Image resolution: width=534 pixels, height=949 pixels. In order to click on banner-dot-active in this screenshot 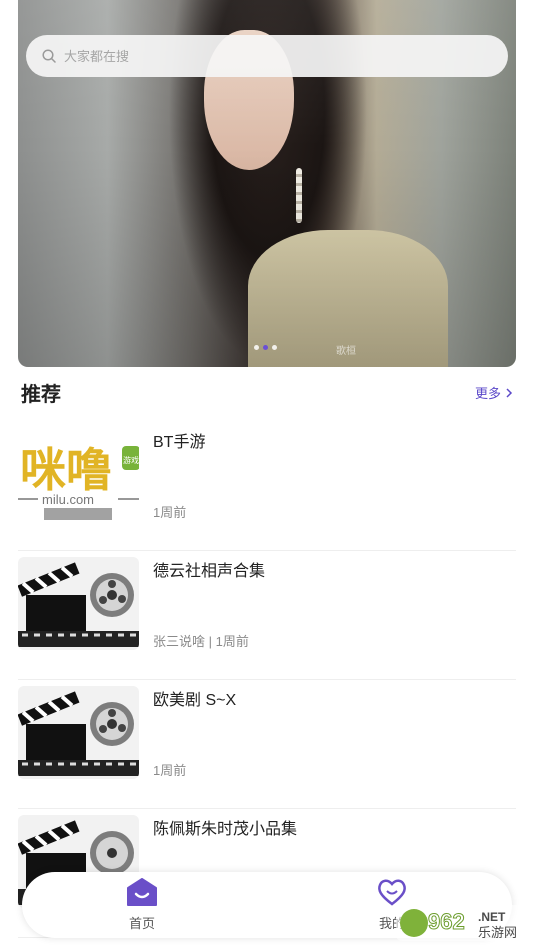, I will do `click(265, 347)`.